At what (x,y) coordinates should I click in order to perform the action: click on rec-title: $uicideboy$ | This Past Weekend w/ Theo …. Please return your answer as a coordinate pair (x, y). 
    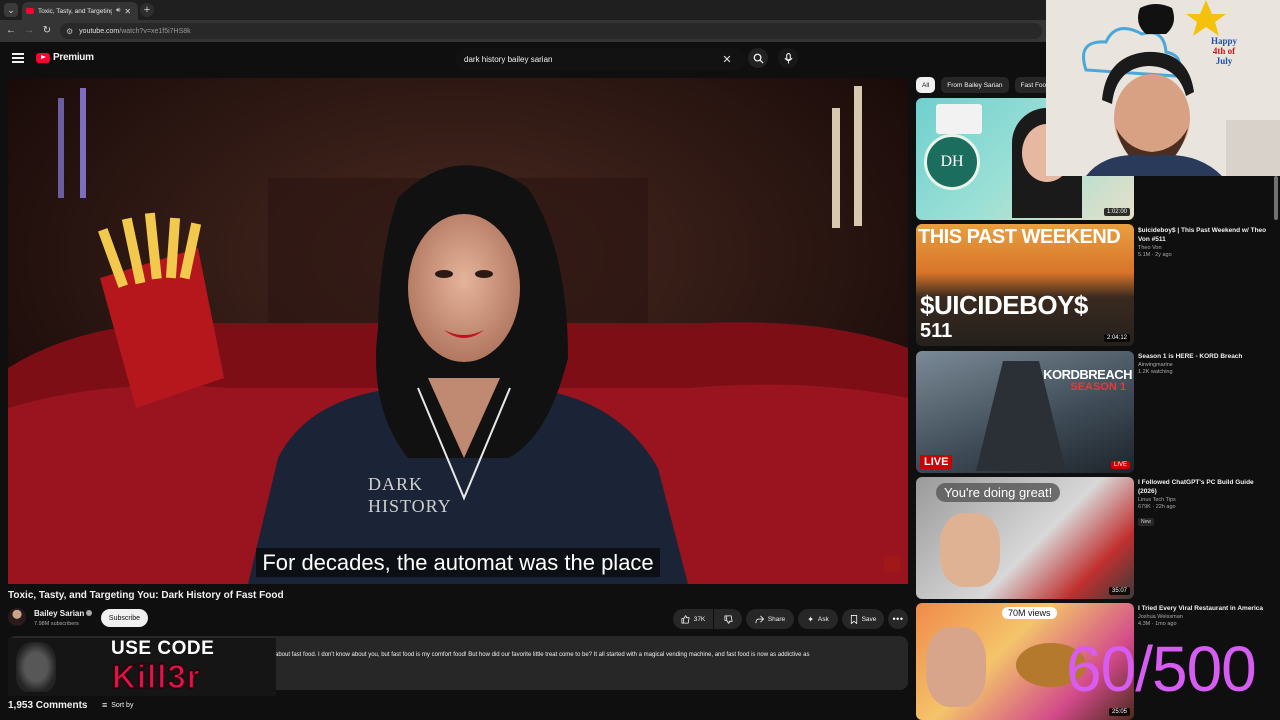
    Looking at the image, I should click on (1202, 235).